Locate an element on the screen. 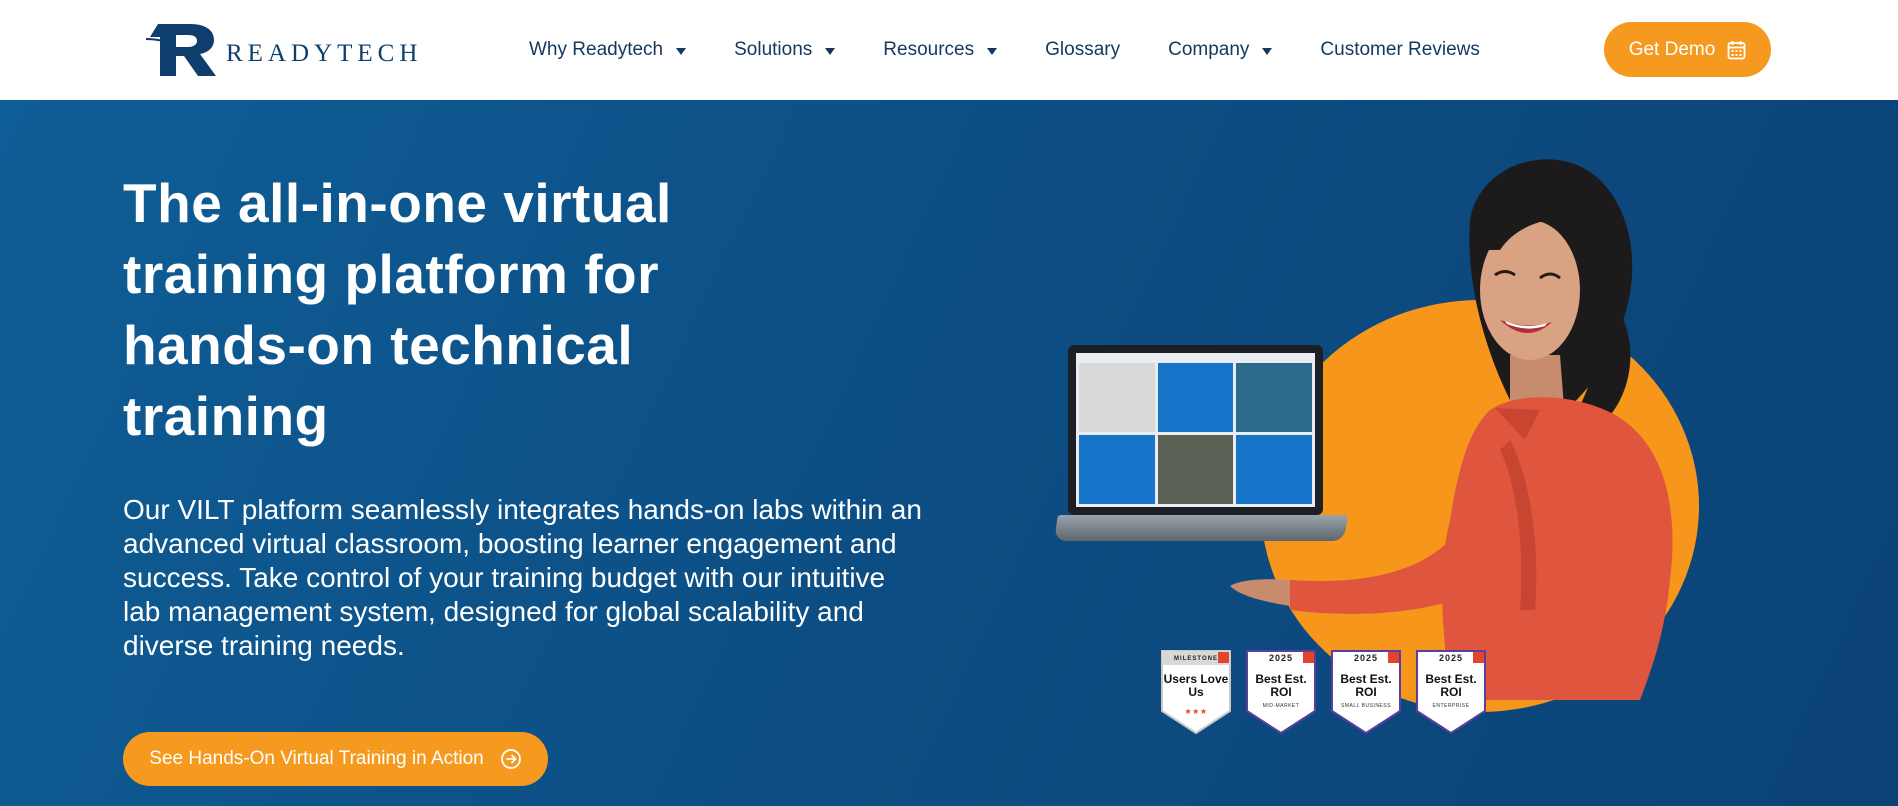 The width and height of the screenshot is (1898, 806). get-demo-button: Get Demo is located at coordinates (1687, 49).